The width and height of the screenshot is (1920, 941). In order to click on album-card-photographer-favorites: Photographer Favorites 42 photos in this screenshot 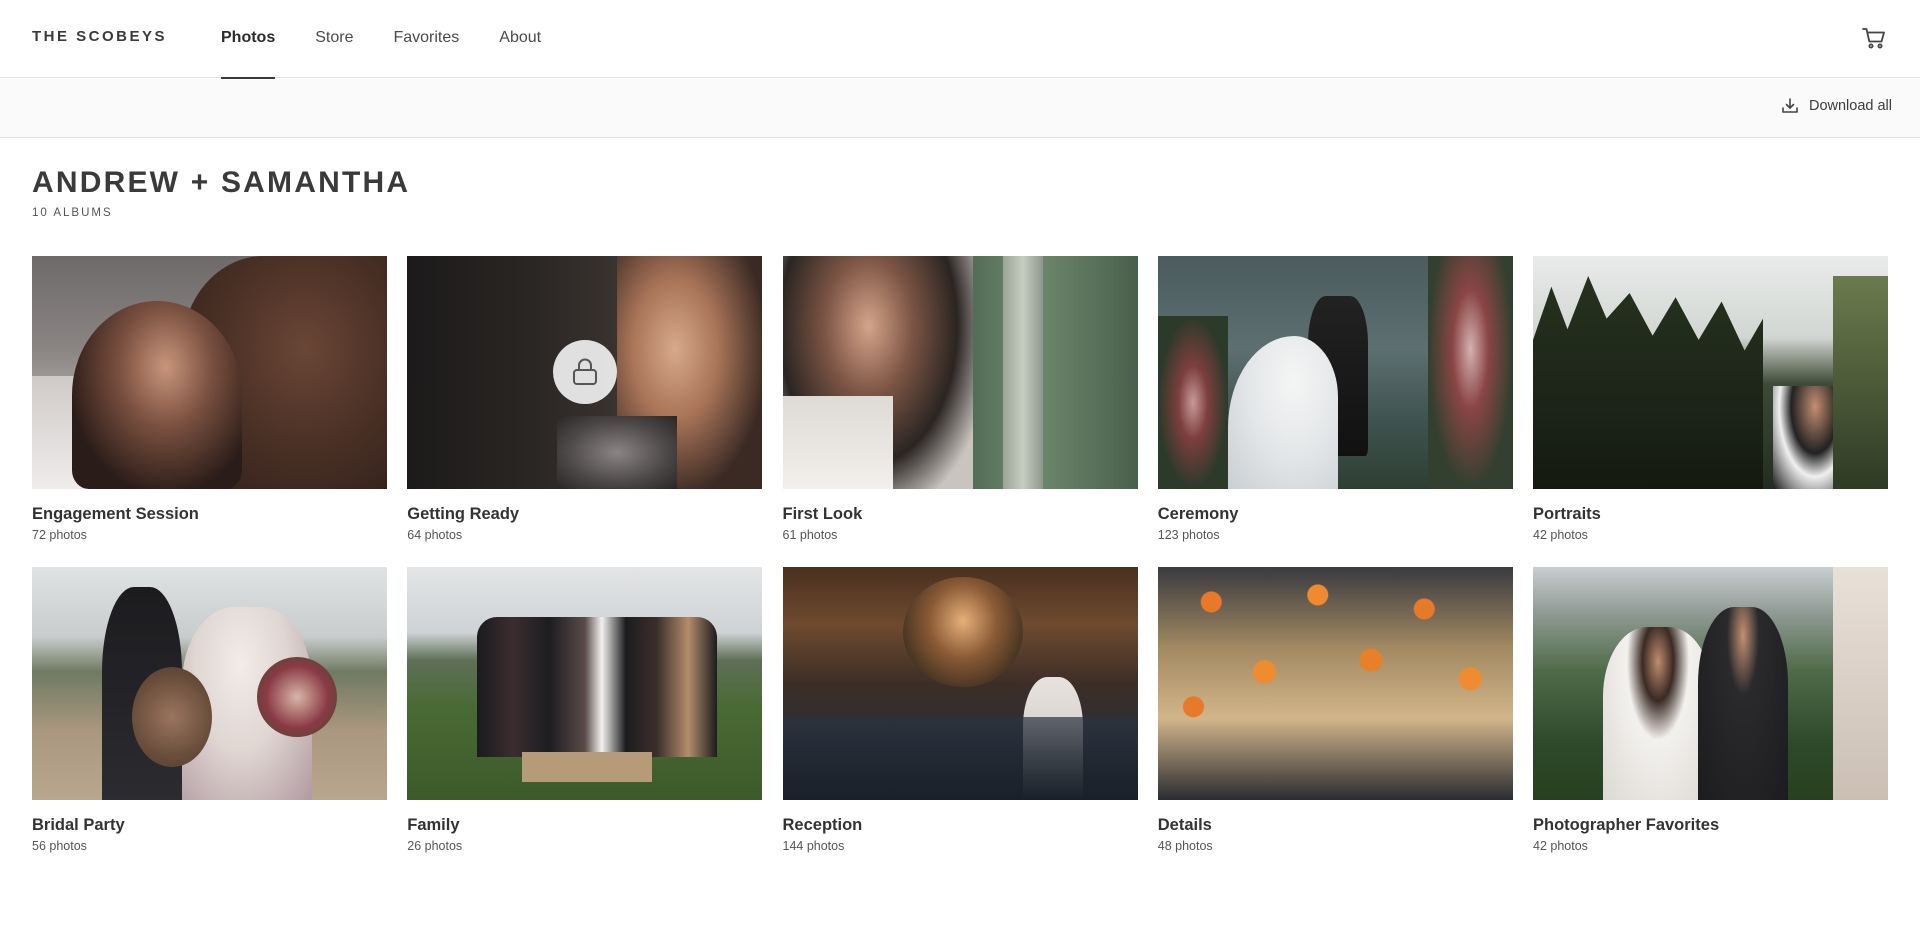, I will do `click(1710, 722)`.